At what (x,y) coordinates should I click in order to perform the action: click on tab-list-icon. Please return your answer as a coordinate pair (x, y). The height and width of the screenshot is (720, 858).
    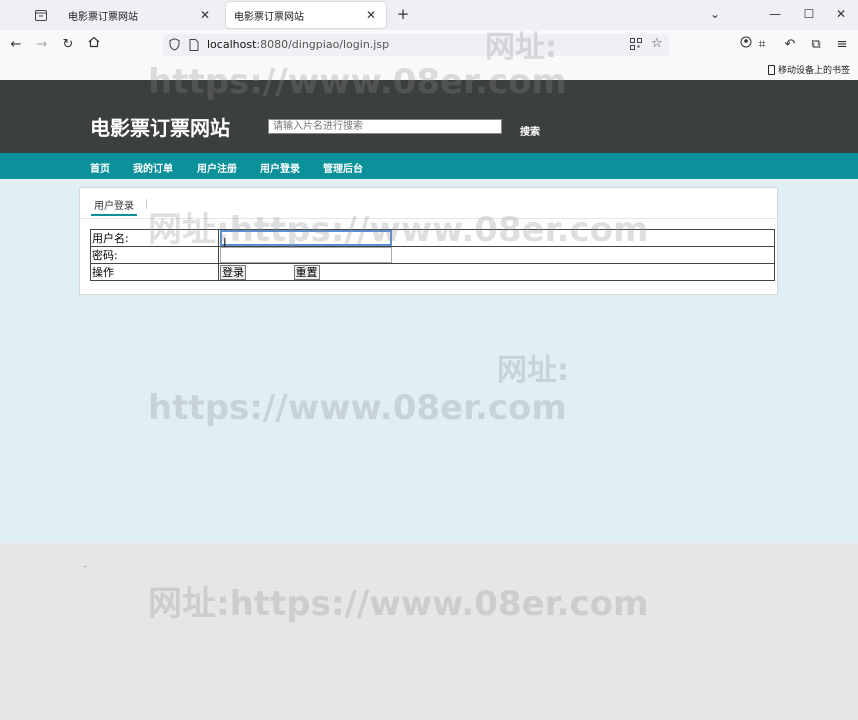
    Looking at the image, I should click on (41, 15).